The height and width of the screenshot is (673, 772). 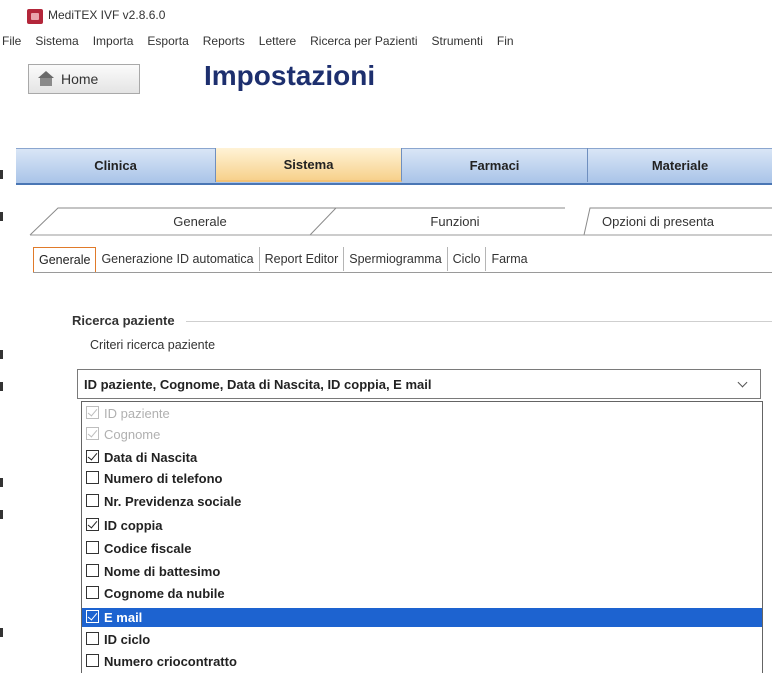 I want to click on menu-sistema: Sistema, so click(x=56, y=41).